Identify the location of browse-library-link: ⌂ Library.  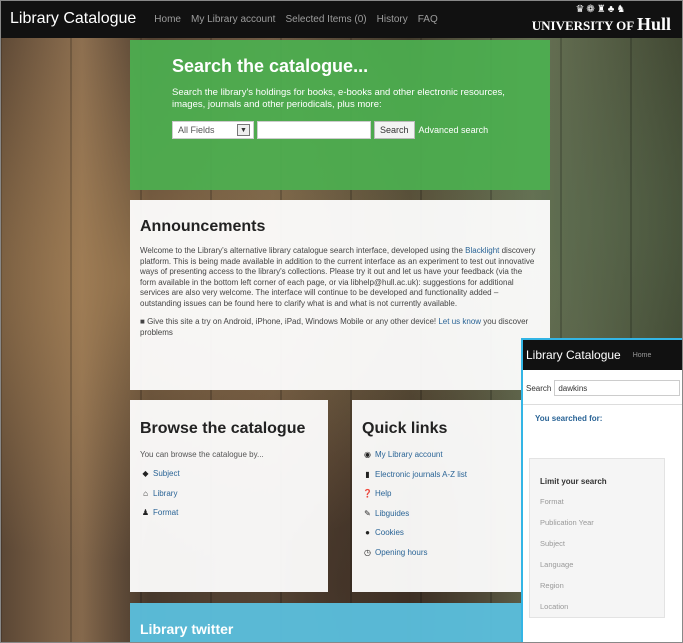
(229, 493).